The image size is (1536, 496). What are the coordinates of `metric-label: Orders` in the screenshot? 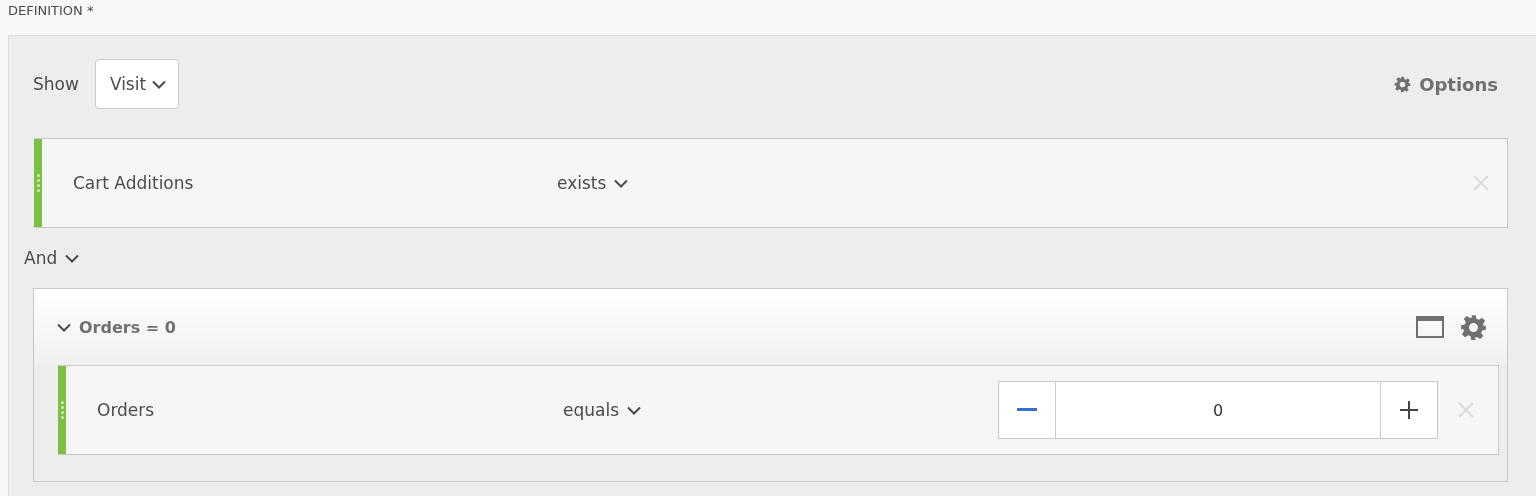 It's located at (126, 410).